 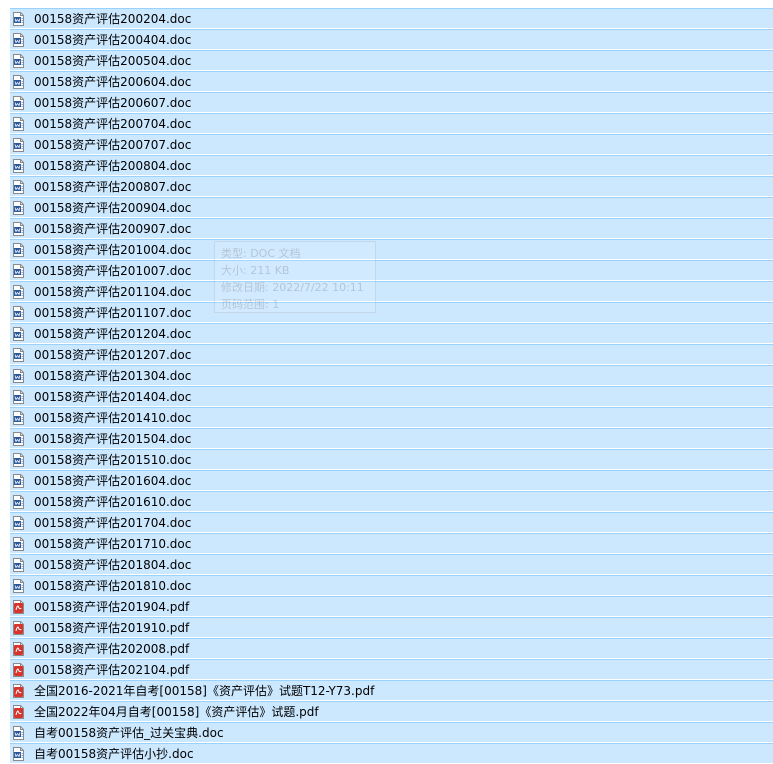 What do you see at coordinates (113, 102) in the screenshot?
I see `file-name: 00158资产评估200607.doc` at bounding box center [113, 102].